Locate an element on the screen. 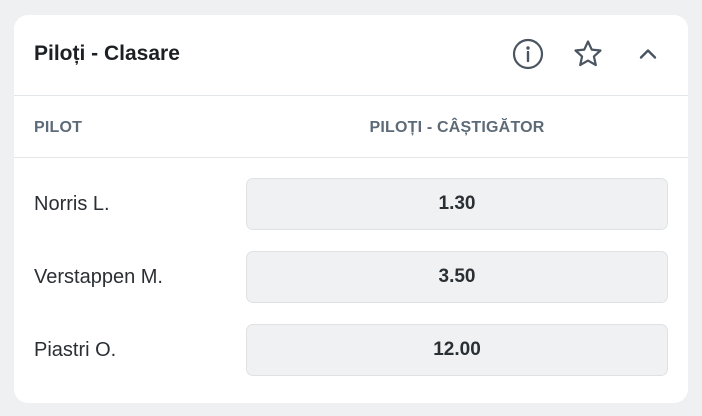 The height and width of the screenshot is (416, 702). pilot-row: Piastri O. 12.00 is located at coordinates (351, 350).